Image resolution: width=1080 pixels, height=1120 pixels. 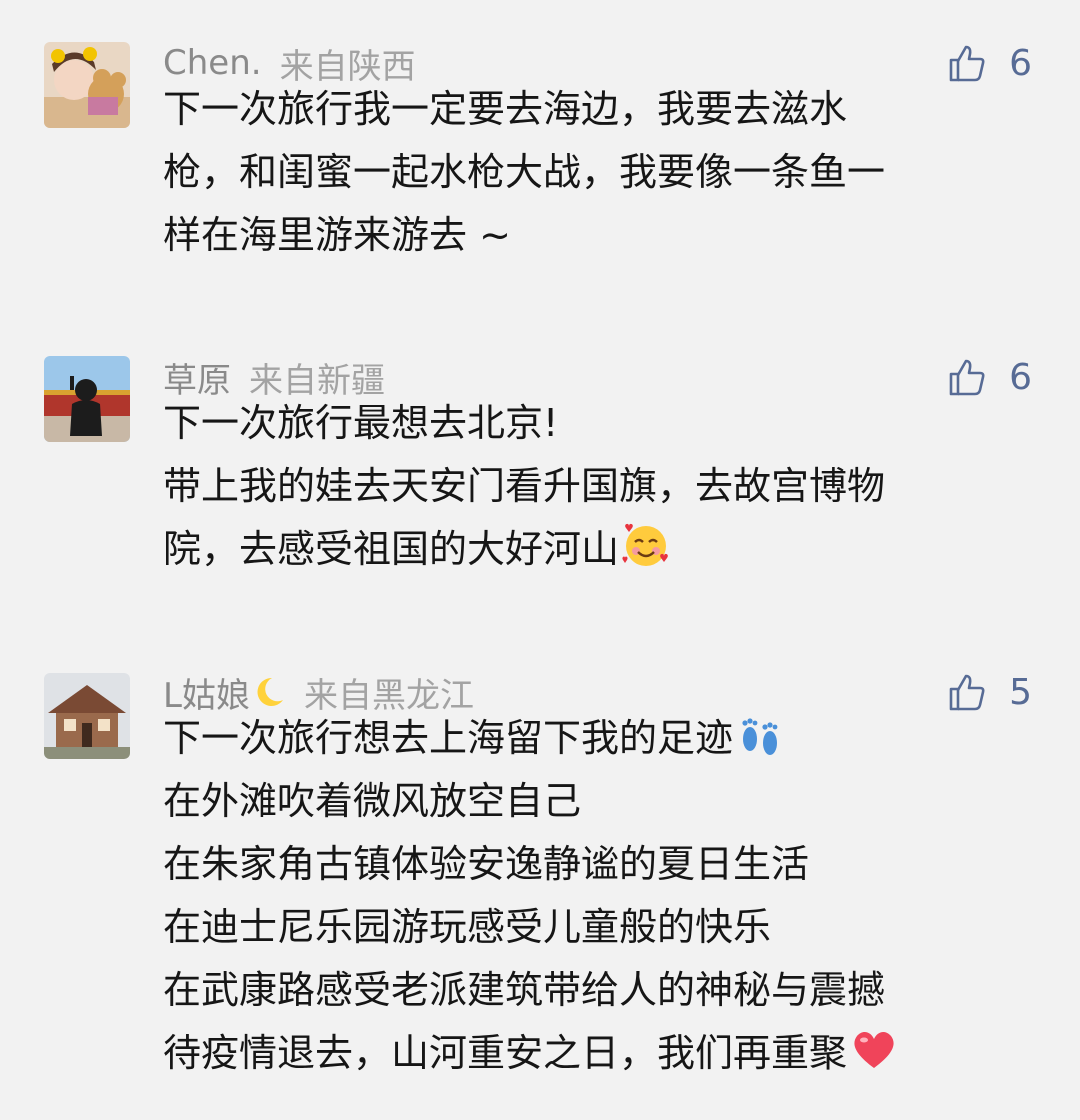 I want to click on comment-line-text: 院，去感受祖国的大好河山, so click(x=391, y=549).